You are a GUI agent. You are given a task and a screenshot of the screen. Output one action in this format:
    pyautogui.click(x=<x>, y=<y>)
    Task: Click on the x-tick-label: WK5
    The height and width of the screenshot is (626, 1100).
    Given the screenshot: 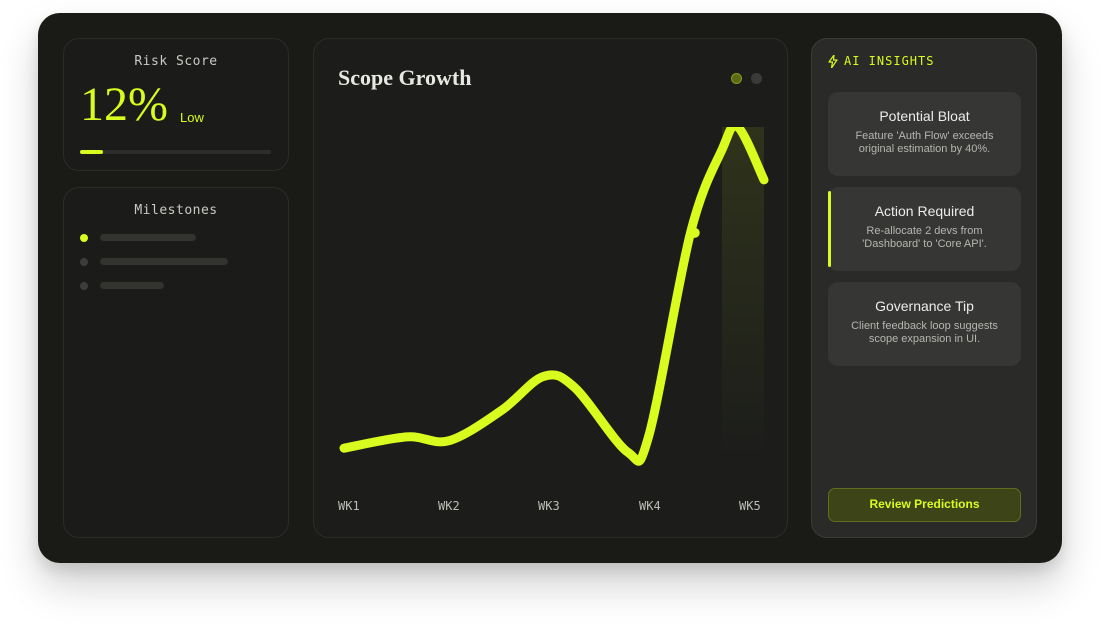 What is the action you would take?
    pyautogui.click(x=750, y=506)
    